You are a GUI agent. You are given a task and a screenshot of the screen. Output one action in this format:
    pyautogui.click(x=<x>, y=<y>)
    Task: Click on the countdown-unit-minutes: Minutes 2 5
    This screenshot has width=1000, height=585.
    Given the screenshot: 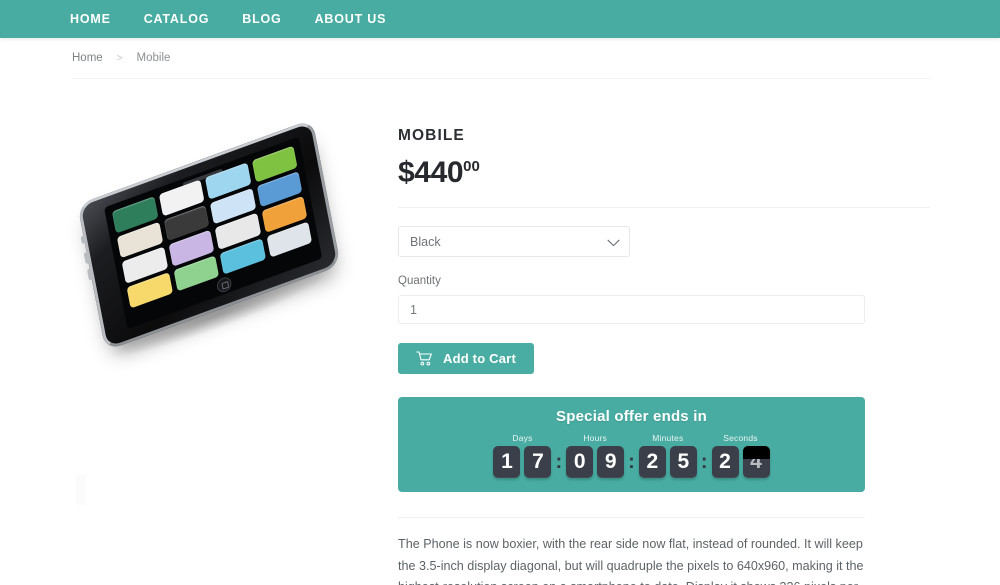 What is the action you would take?
    pyautogui.click(x=667, y=455)
    